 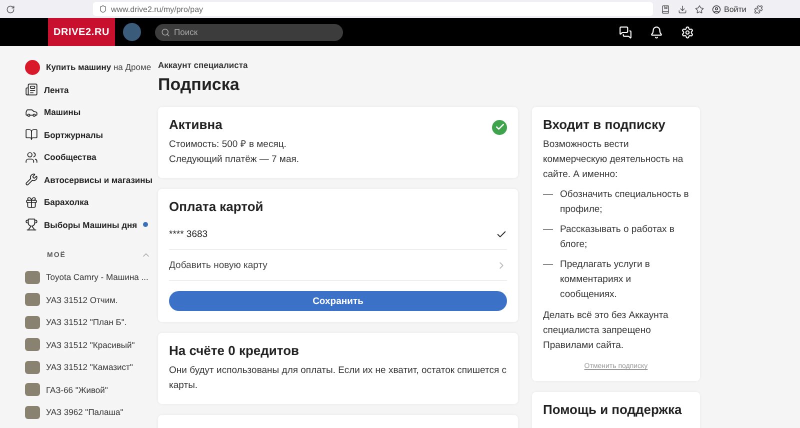 What do you see at coordinates (613, 160) in the screenshot?
I see `intro-text: Возможность вести коммерческую деятельность на сайте. А именно:` at bounding box center [613, 160].